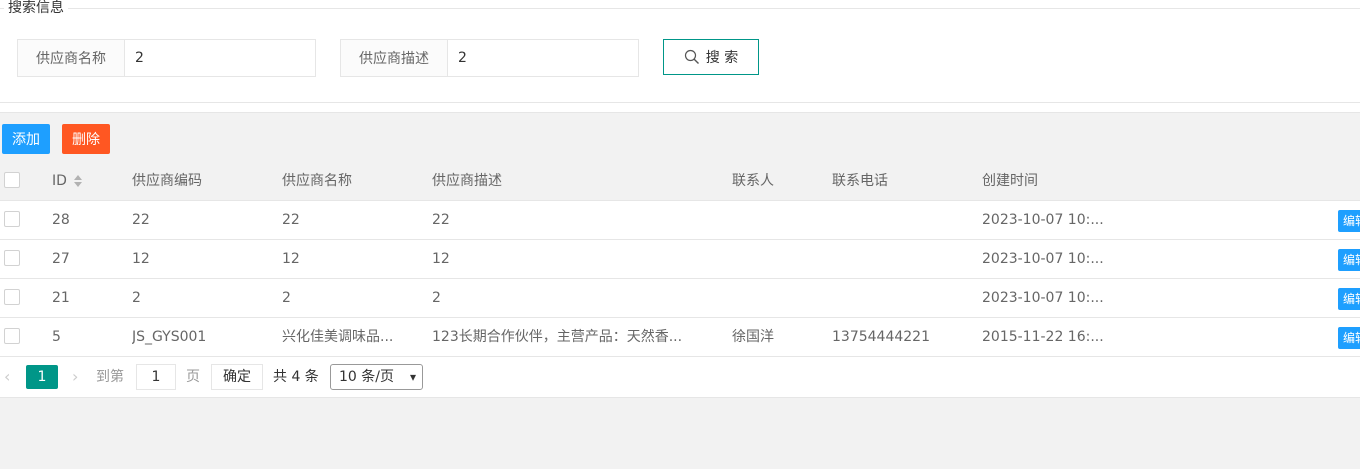  I want to click on page-size-select: 10 条/页 ▾, so click(376, 377).